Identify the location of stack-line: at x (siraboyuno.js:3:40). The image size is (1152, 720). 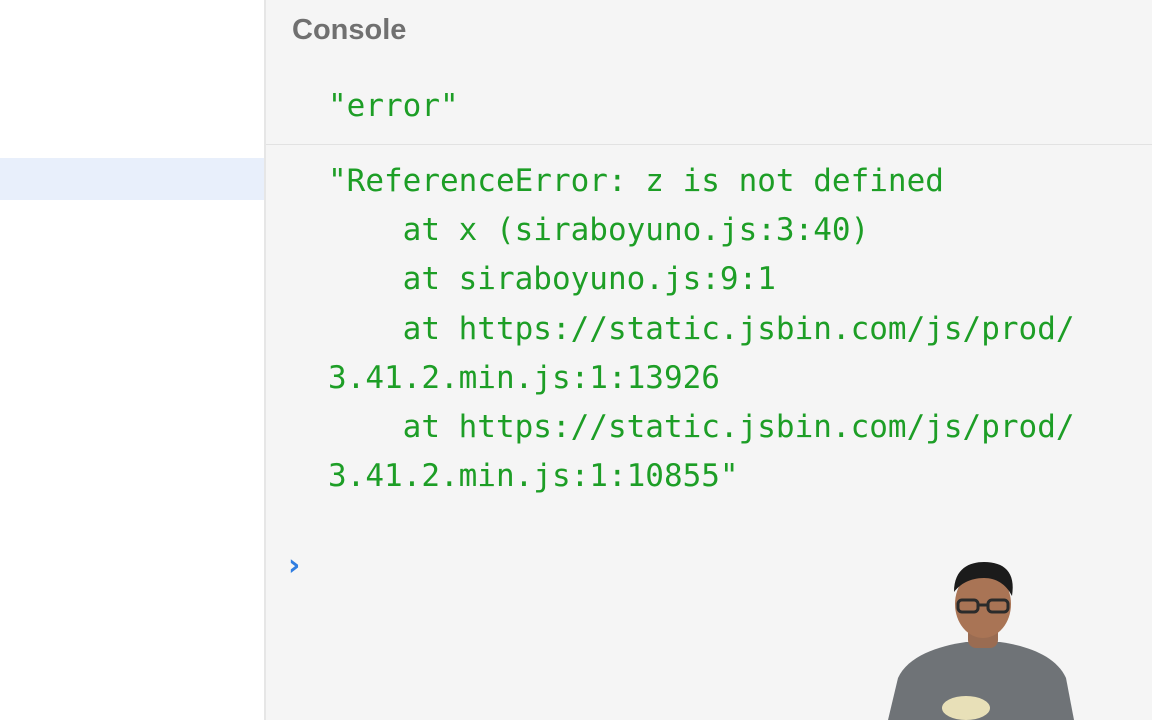
(599, 230).